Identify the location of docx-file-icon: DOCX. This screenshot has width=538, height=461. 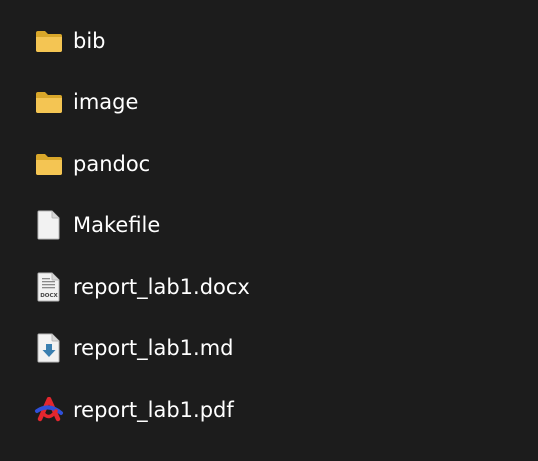
(49, 287).